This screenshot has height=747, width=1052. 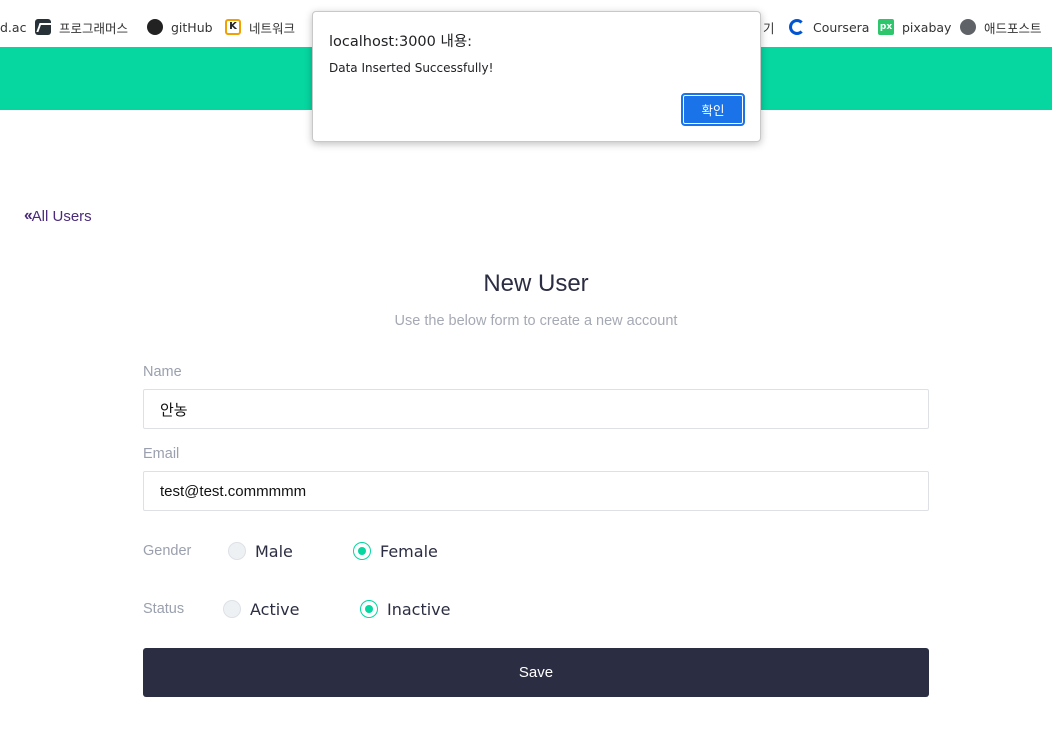 I want to click on bookmark-dac: d.ac, so click(x=13, y=27).